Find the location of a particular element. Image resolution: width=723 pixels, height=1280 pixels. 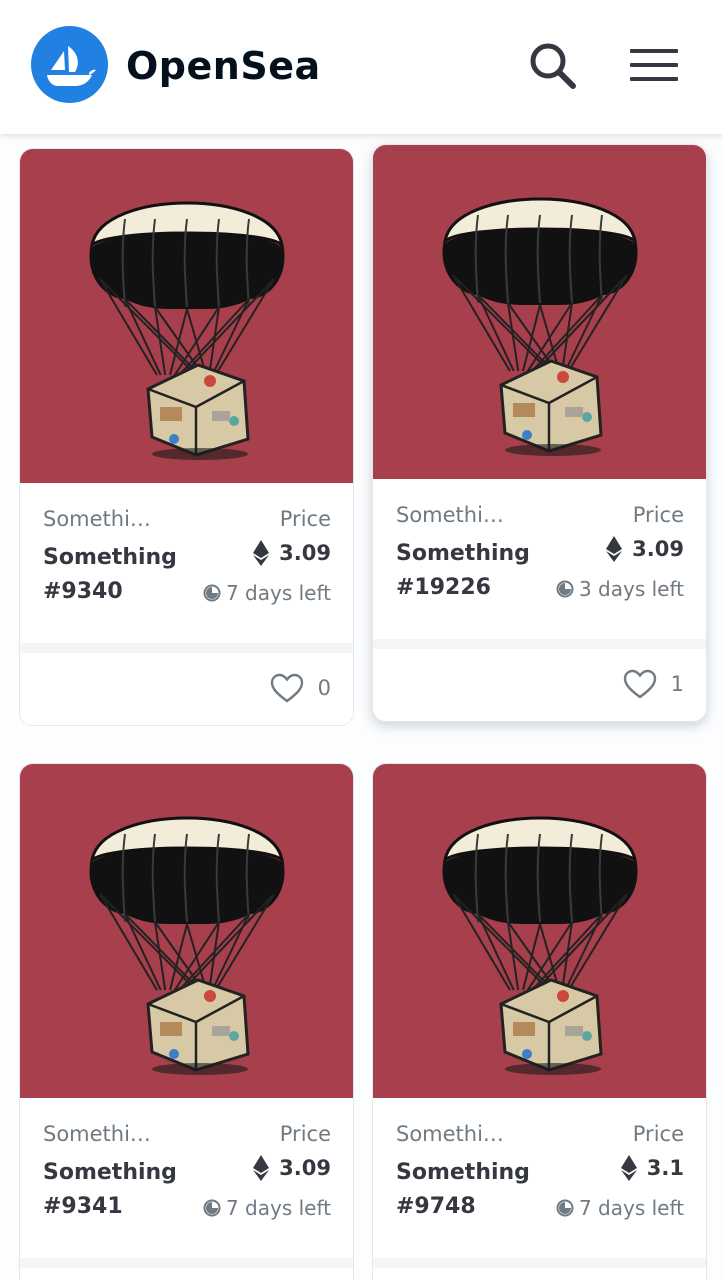

menu-button is located at coordinates (654, 66).